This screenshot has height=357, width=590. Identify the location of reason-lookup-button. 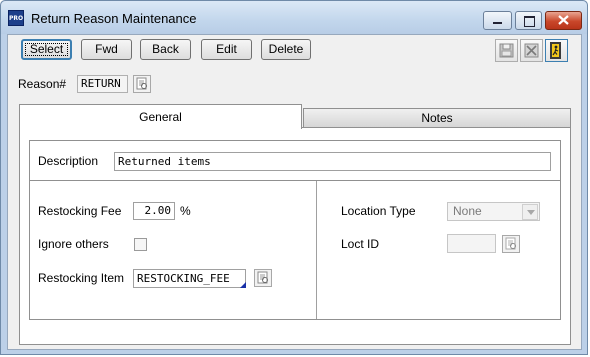
(142, 84).